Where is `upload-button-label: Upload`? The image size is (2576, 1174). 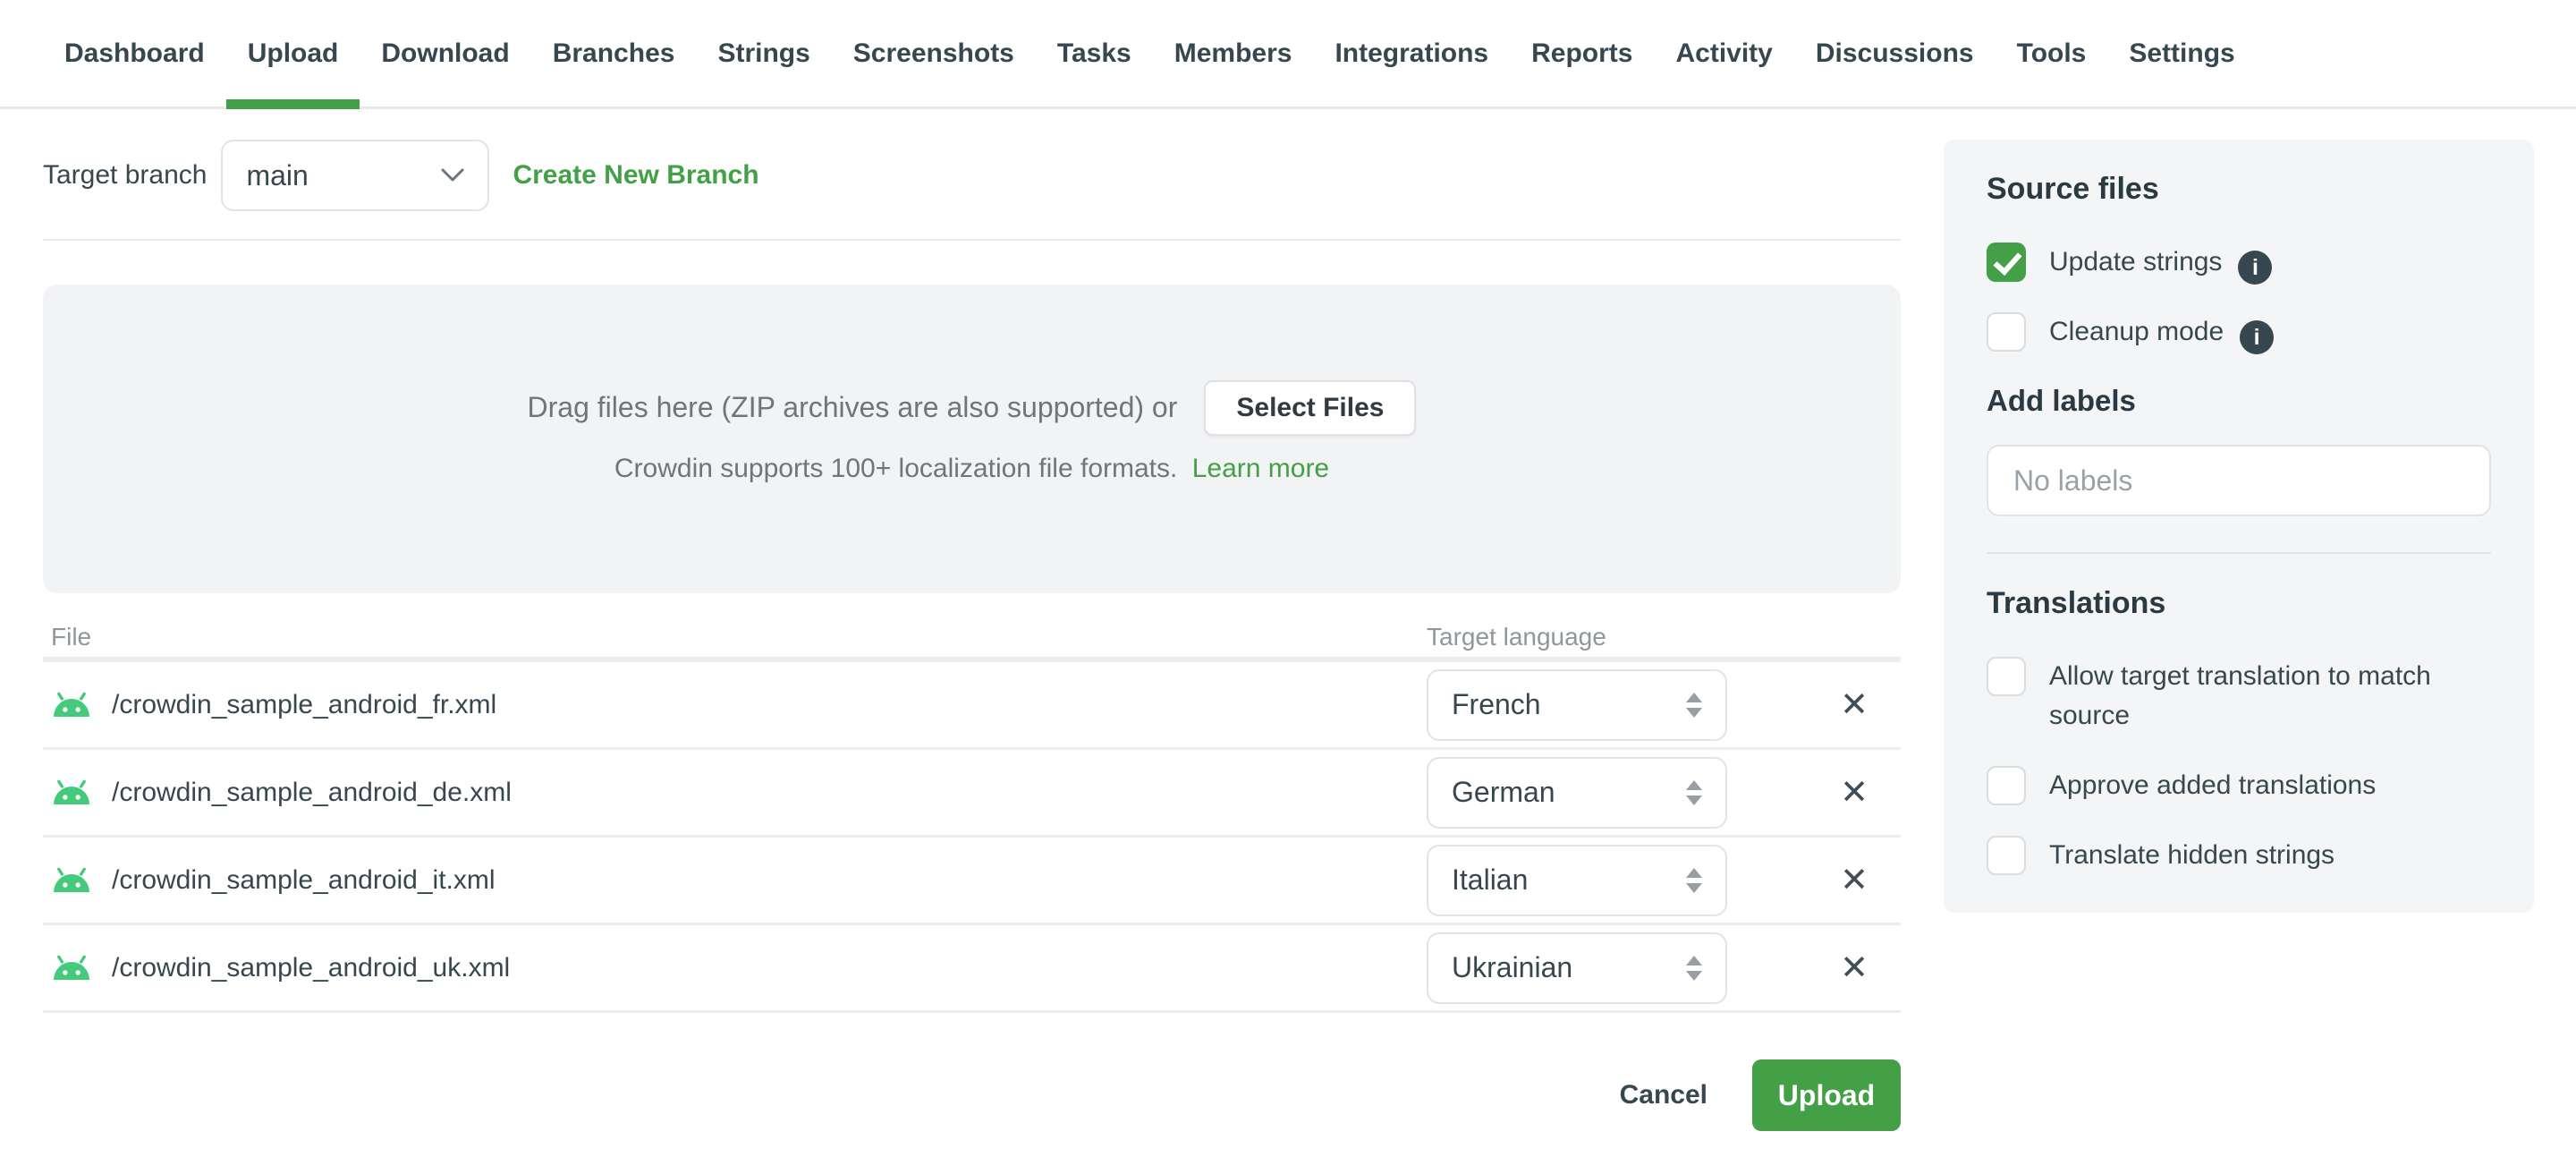
upload-button-label: Upload is located at coordinates (1826, 1094).